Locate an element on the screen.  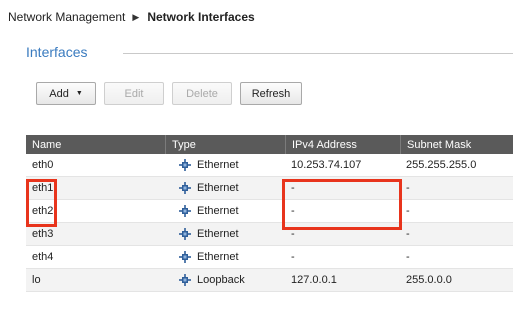
cell-subnet-mask: 255.0.0.0 is located at coordinates (429, 280).